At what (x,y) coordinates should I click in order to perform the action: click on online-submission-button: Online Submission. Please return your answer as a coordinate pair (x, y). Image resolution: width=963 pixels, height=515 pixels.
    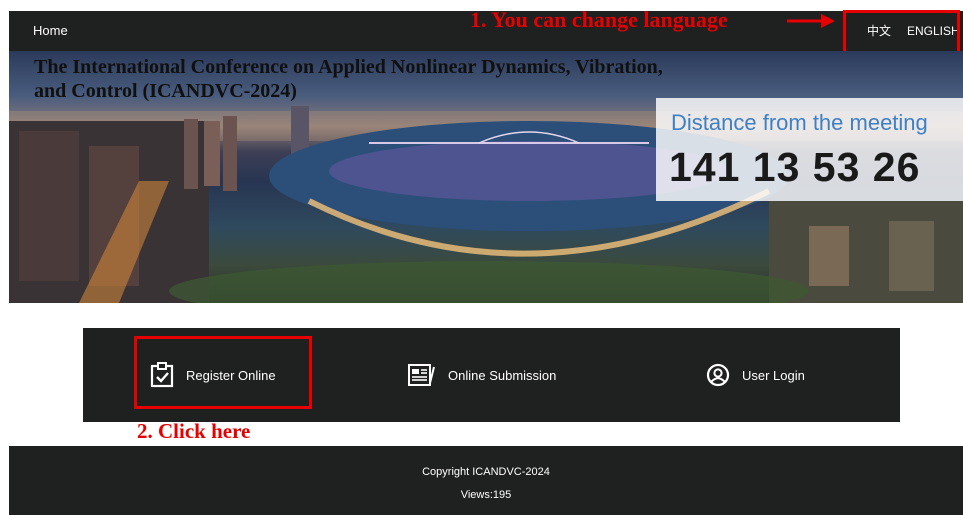
    Looking at the image, I should click on (482, 375).